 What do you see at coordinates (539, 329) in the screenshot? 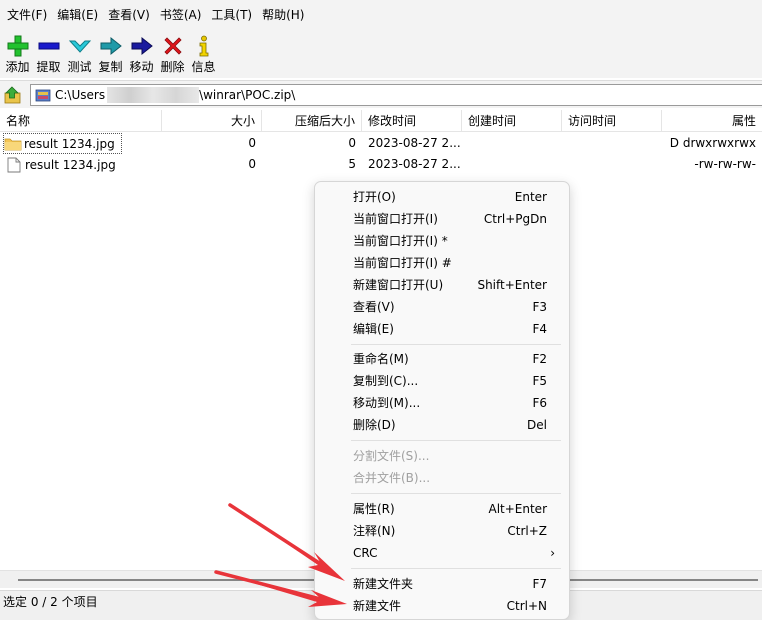
I see `menu-item-shortcut: F4` at bounding box center [539, 329].